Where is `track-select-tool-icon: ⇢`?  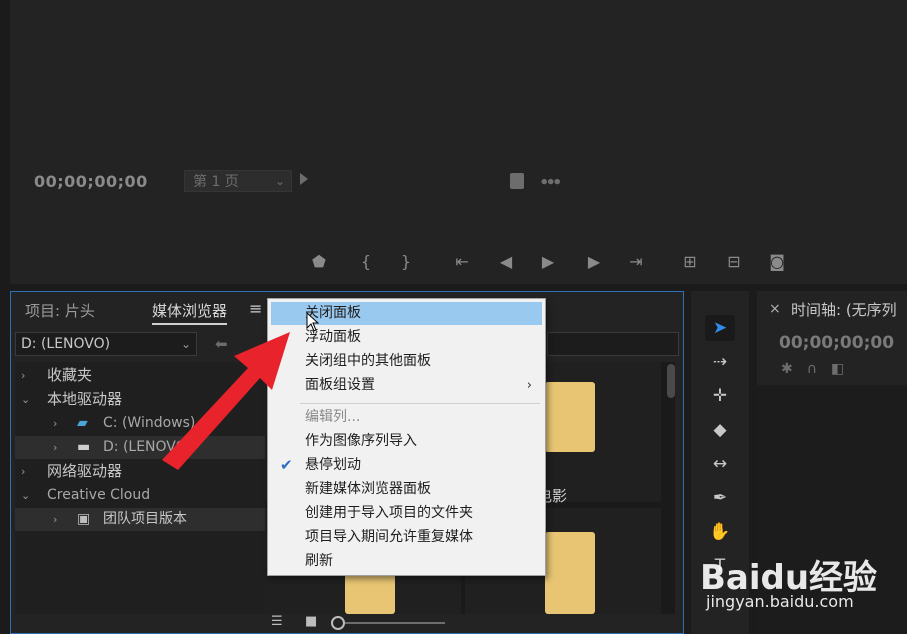 track-select-tool-icon: ⇢ is located at coordinates (720, 362).